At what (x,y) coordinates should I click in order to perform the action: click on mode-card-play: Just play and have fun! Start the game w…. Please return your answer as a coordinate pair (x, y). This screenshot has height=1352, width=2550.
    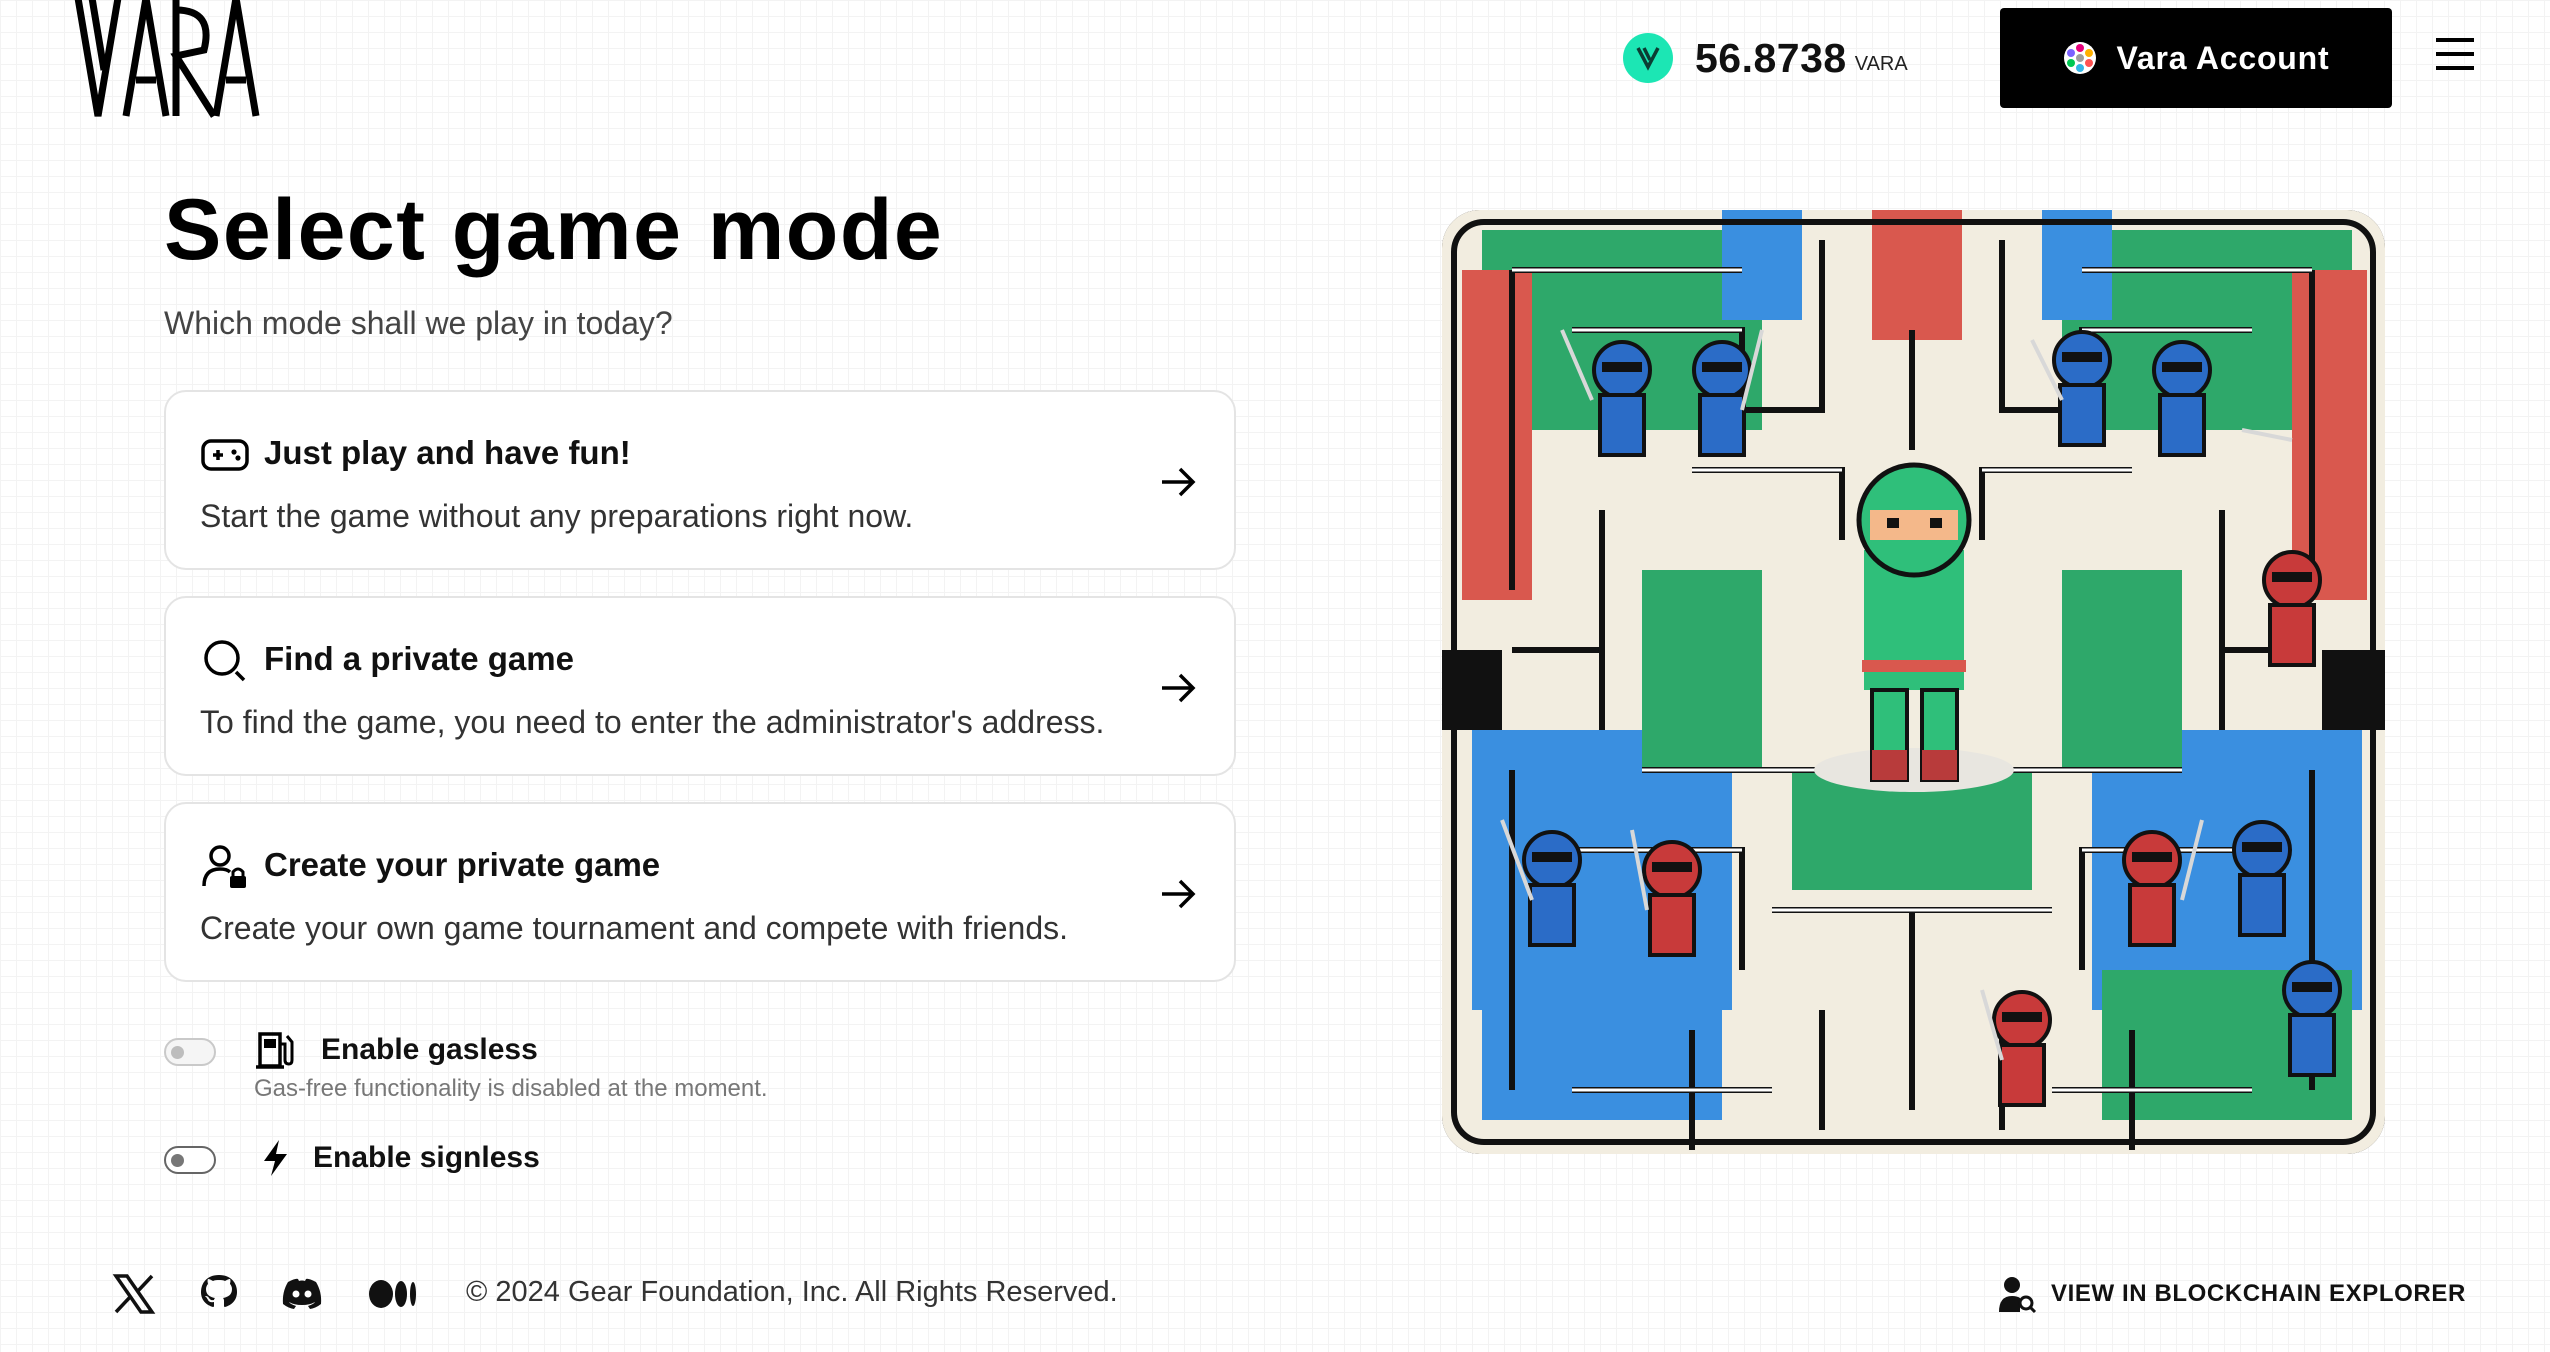
    Looking at the image, I should click on (700, 480).